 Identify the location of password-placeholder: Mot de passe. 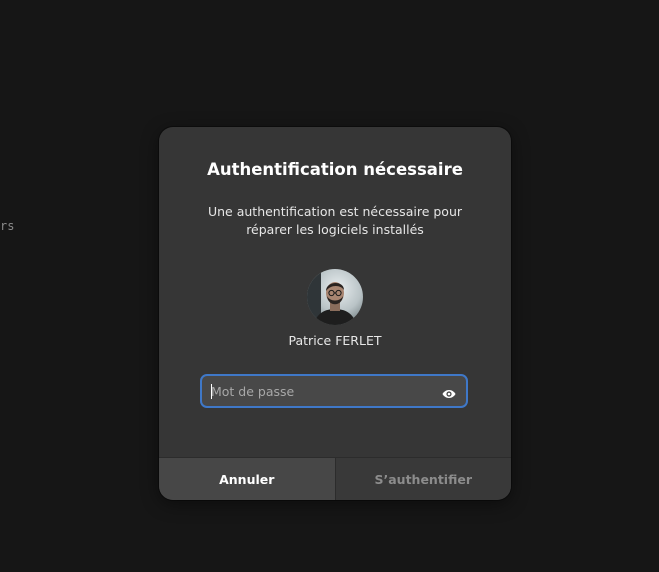
(253, 391).